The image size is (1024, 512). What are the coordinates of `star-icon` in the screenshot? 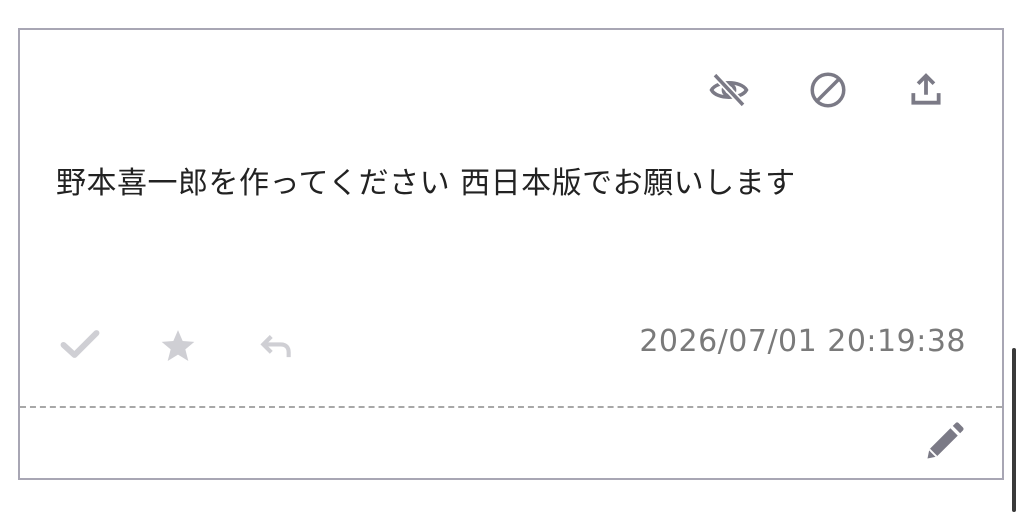 It's located at (178, 346).